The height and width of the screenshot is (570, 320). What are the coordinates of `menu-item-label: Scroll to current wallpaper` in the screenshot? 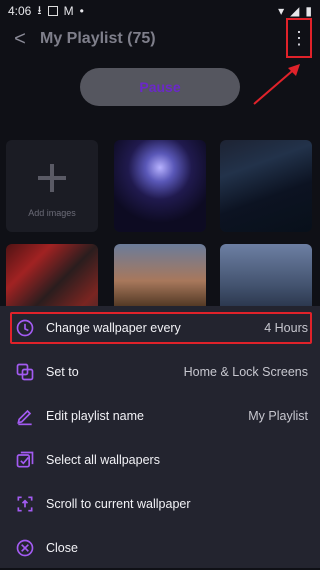 It's located at (118, 504).